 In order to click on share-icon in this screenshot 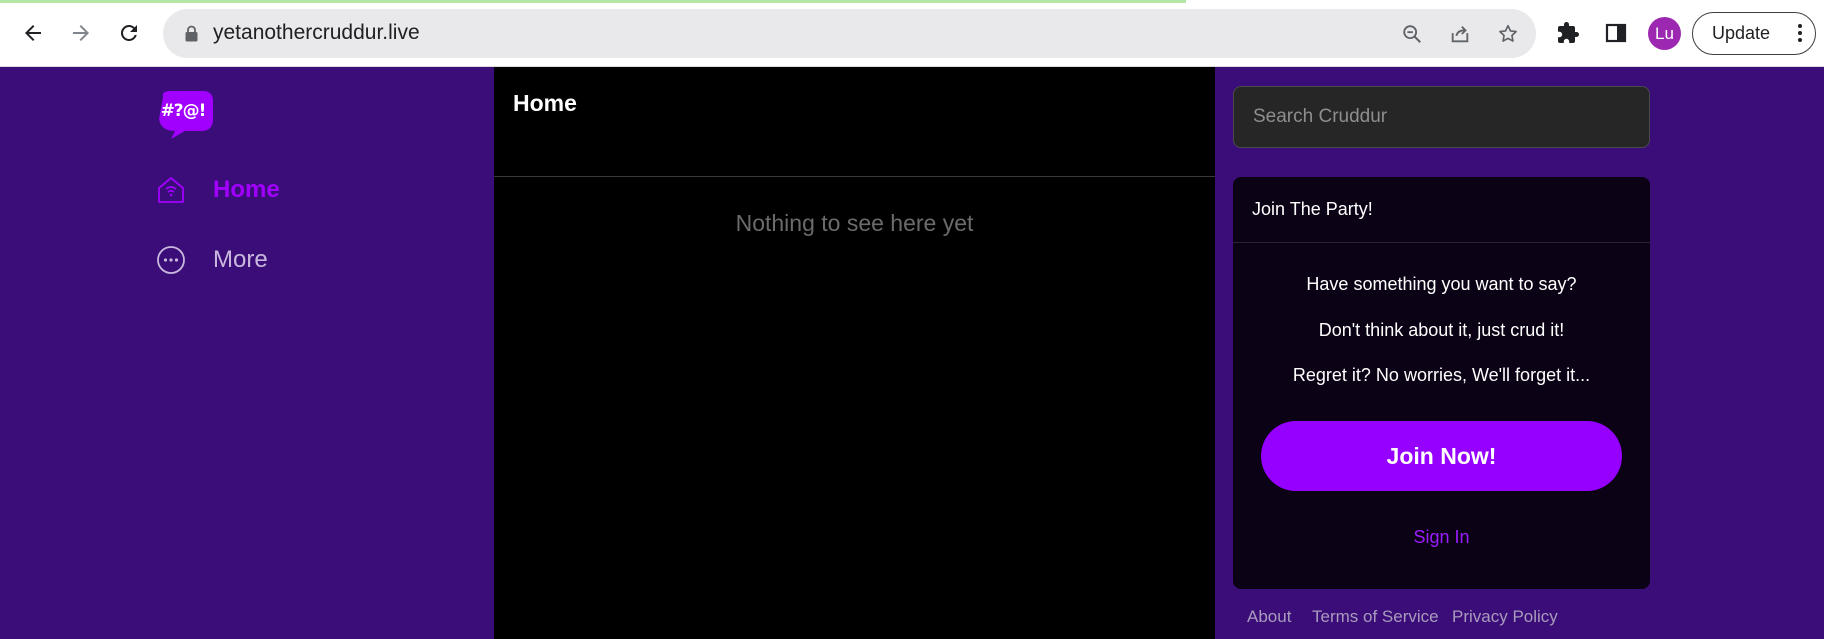, I will do `click(1460, 34)`.